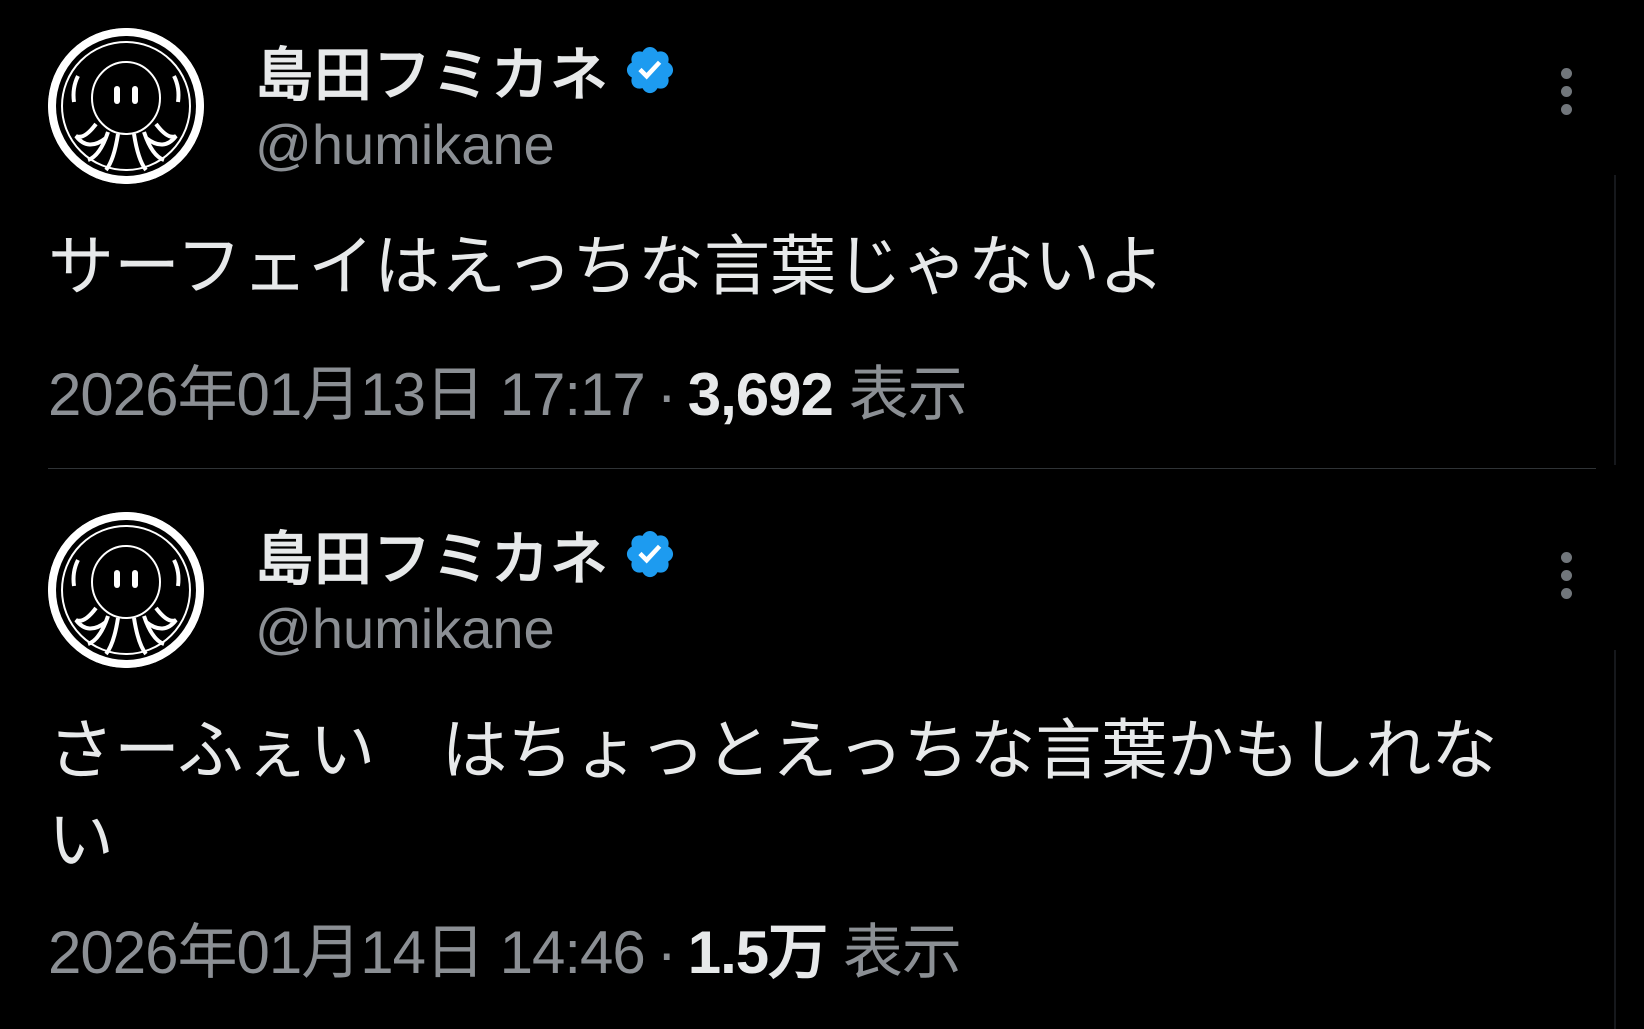  I want to click on tweet-timestamp: 2026年01月13日 17:17, so click(347, 394).